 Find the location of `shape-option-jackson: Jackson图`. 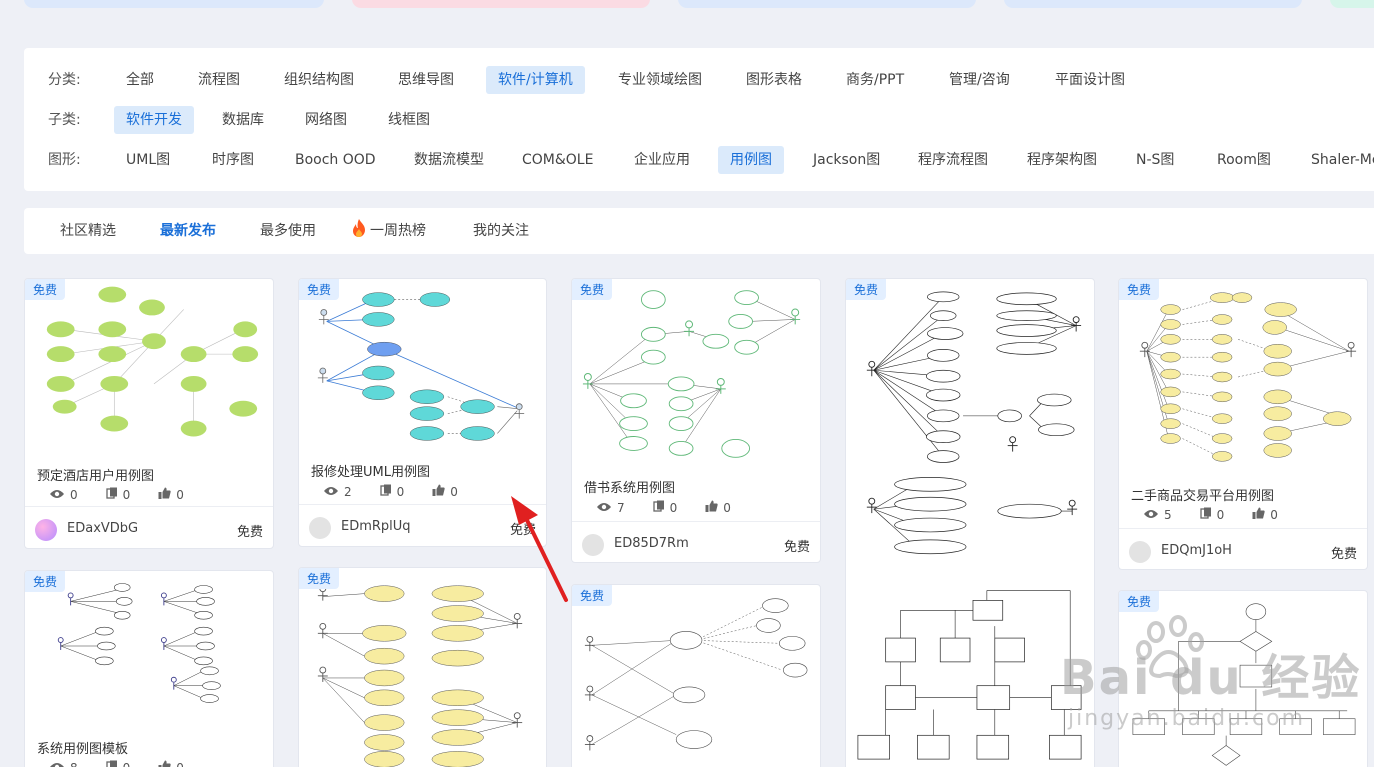

shape-option-jackson: Jackson图 is located at coordinates (846, 160).